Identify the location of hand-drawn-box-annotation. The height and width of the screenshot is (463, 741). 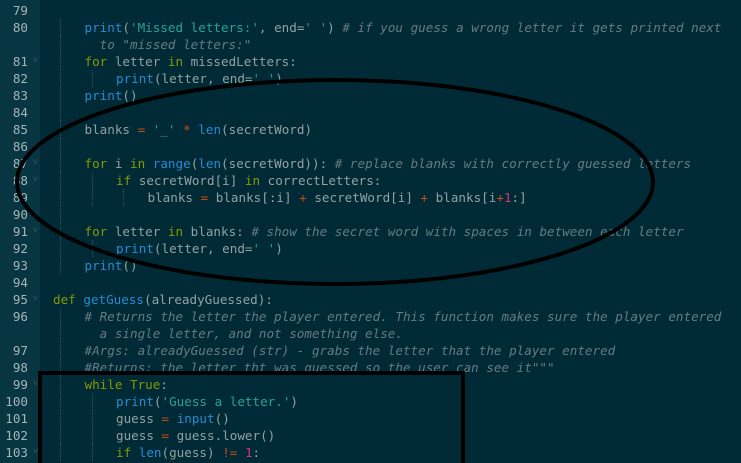
(251, 417).